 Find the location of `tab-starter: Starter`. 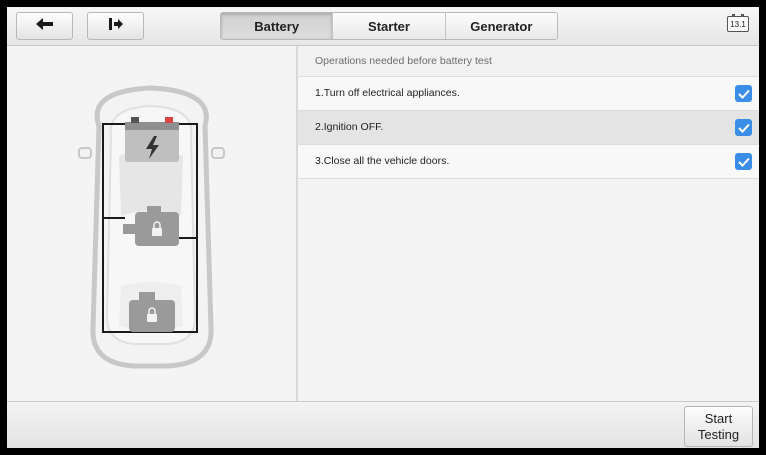

tab-starter: Starter is located at coordinates (389, 26).